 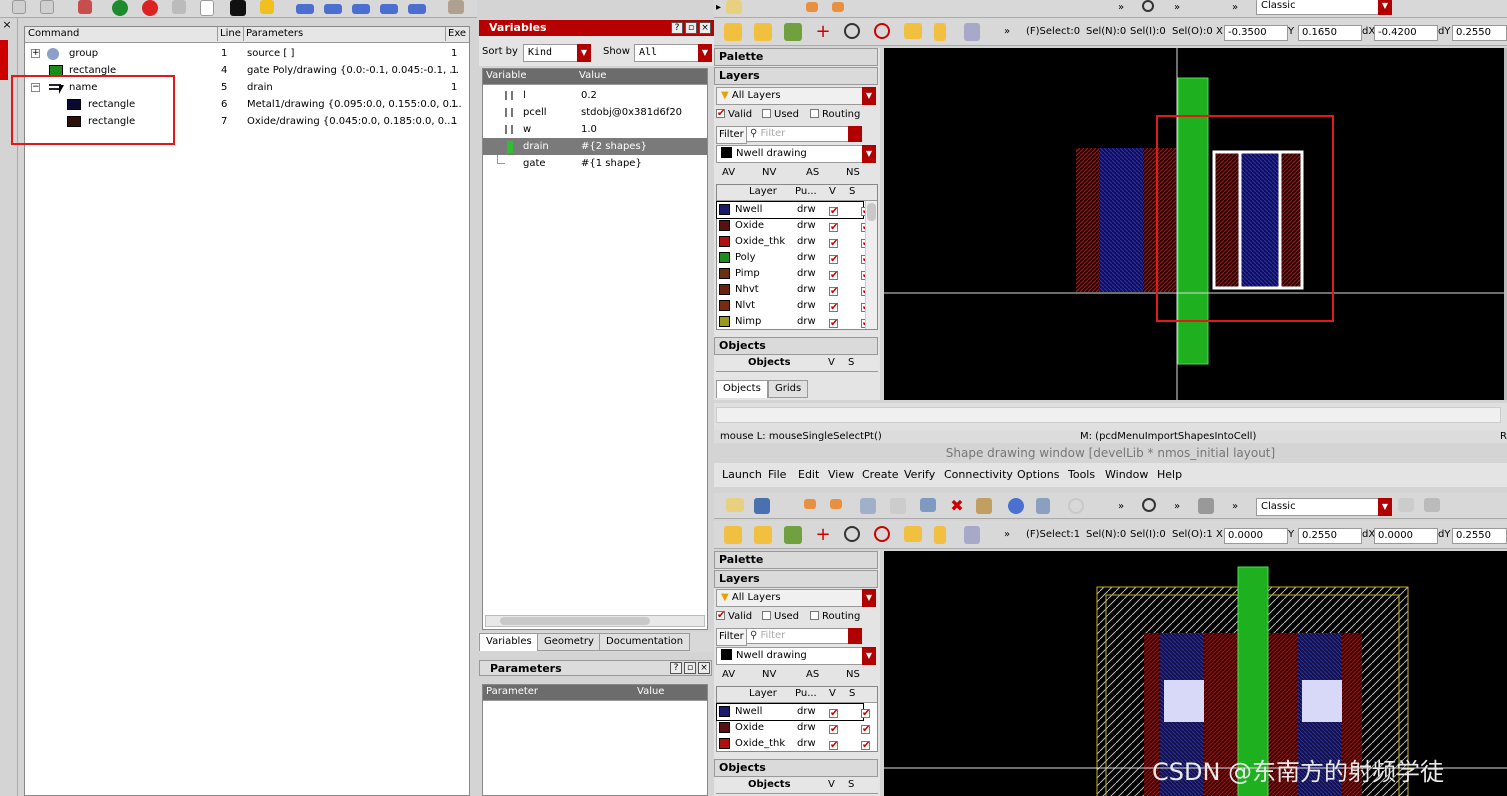 What do you see at coordinates (1256, 33) in the screenshot?
I see `x-field: -0.3500` at bounding box center [1256, 33].